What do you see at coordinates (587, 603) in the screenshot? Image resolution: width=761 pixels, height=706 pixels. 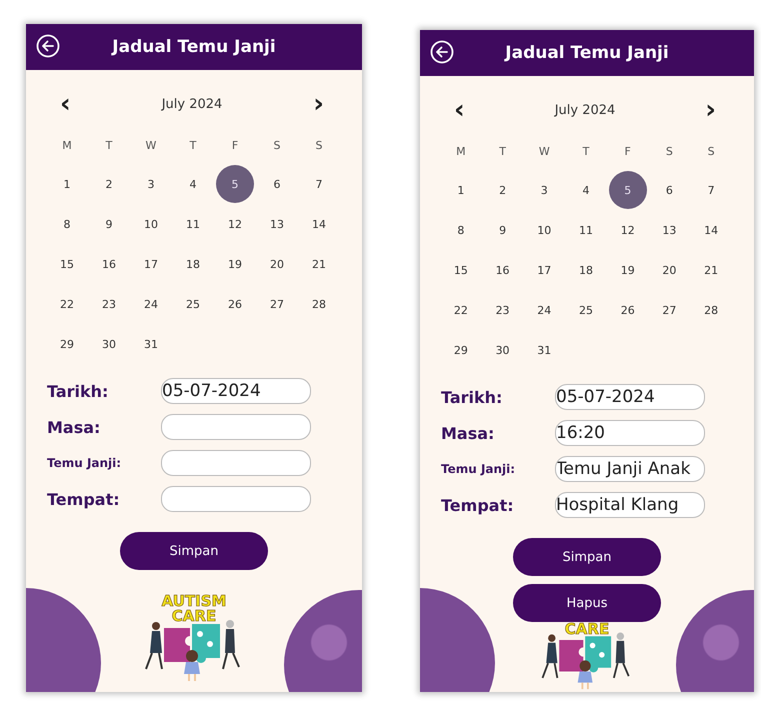 I see `action-button: Hapus` at bounding box center [587, 603].